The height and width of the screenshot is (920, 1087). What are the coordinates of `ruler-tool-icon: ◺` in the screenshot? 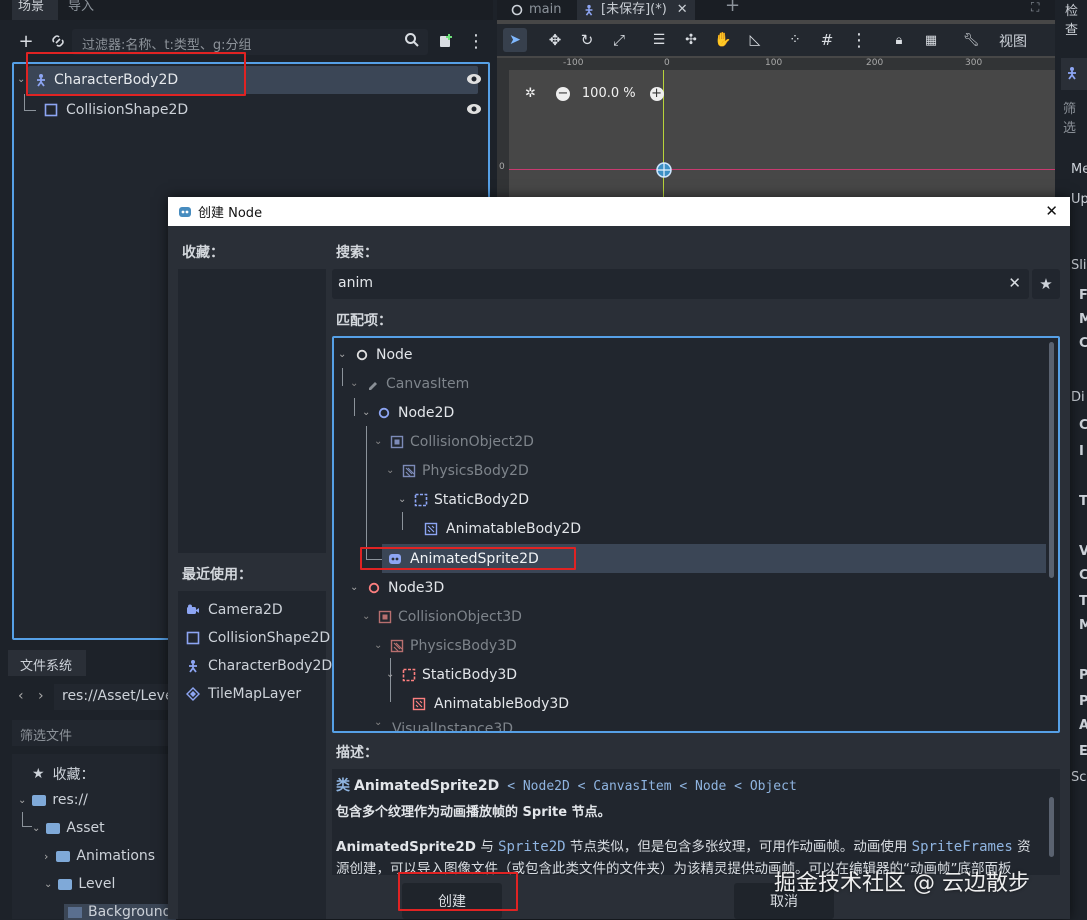 It's located at (755, 40).